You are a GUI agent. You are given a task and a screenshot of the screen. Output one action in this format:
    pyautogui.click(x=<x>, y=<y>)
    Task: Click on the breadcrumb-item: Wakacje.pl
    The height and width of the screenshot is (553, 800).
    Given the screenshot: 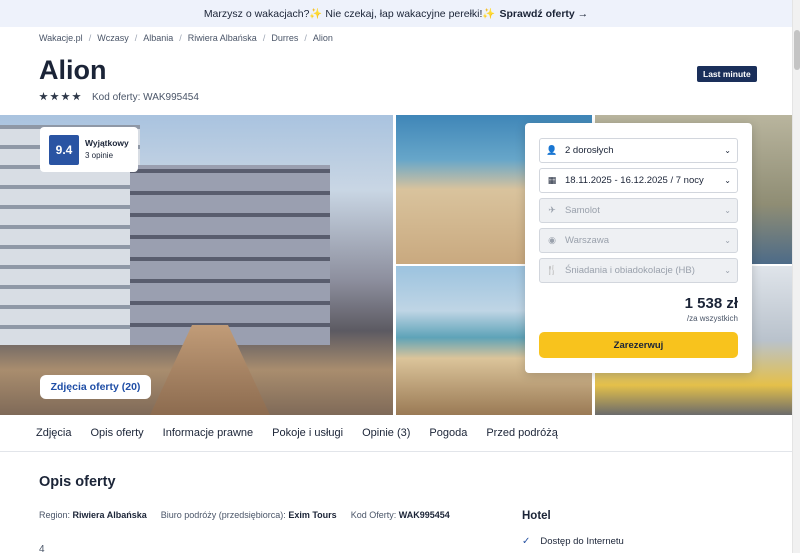 What is the action you would take?
    pyautogui.click(x=61, y=38)
    